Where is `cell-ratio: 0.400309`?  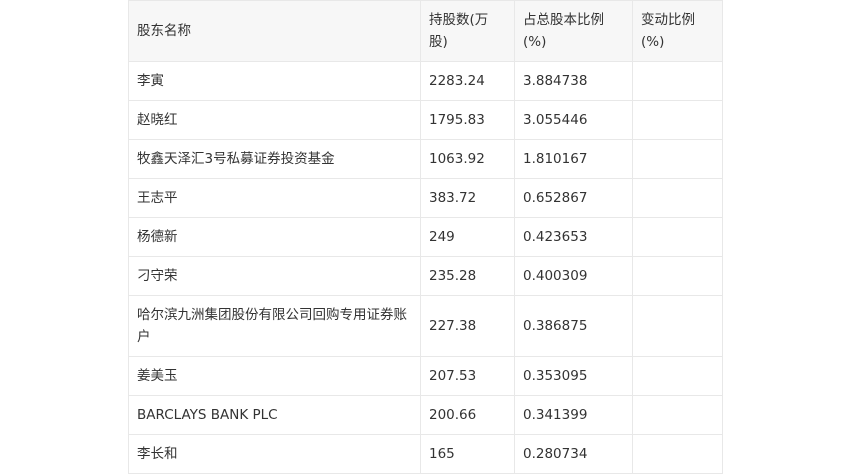 cell-ratio: 0.400309 is located at coordinates (573, 276).